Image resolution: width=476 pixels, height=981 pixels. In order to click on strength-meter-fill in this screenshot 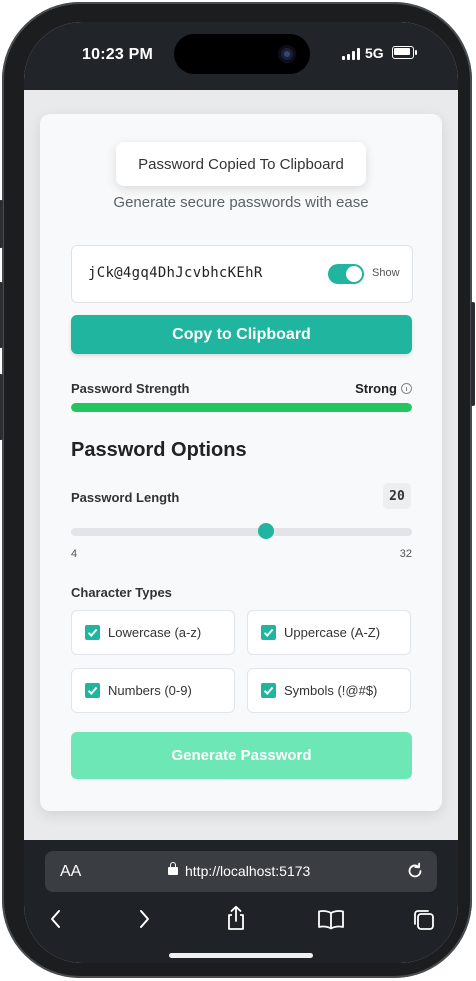, I will do `click(241, 407)`.